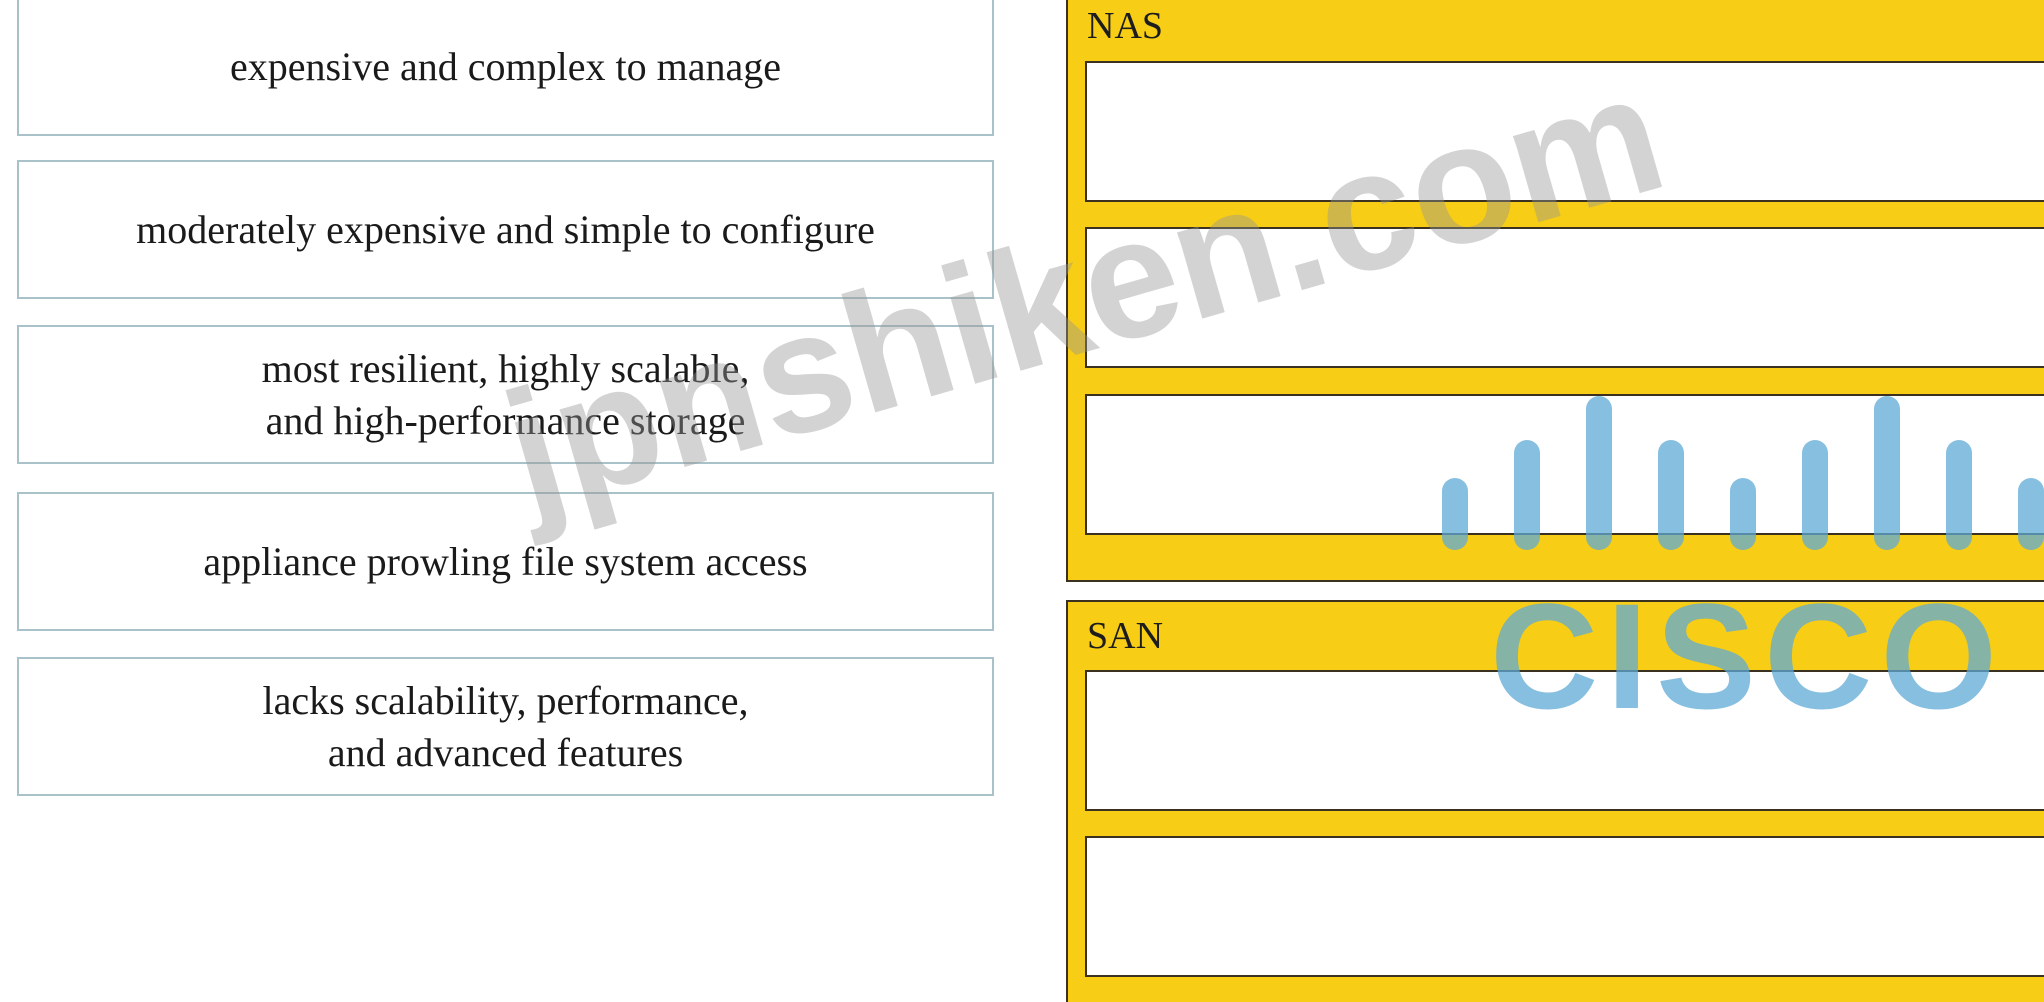 The width and height of the screenshot is (2044, 1002). Describe the element at coordinates (1125, 636) in the screenshot. I see `category-label: SAN` at that location.